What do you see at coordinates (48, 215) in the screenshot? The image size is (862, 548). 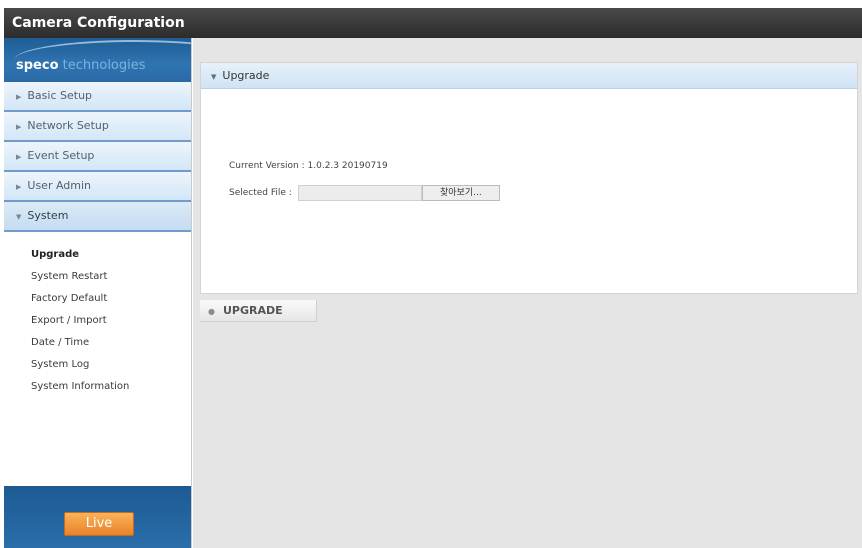 I see `menu-item-label: System` at bounding box center [48, 215].